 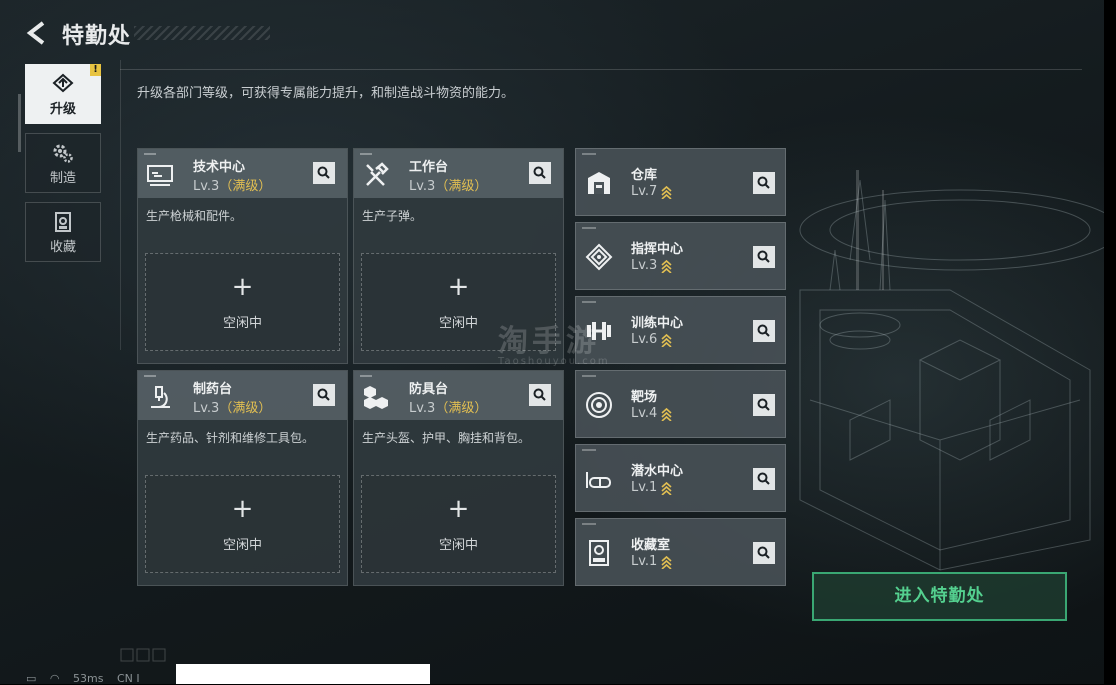 I want to click on card-description: 生产药品、针剂和维修工具包。, so click(x=230, y=438).